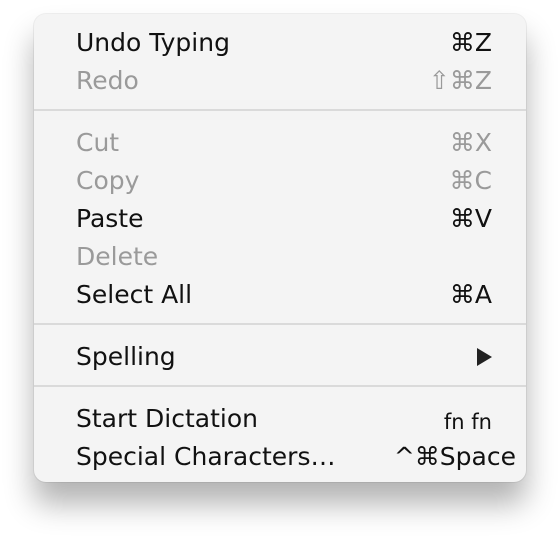 The image size is (560, 536). I want to click on menu-item-undo-typing: Undo Typing ⌘Z, so click(280, 41).